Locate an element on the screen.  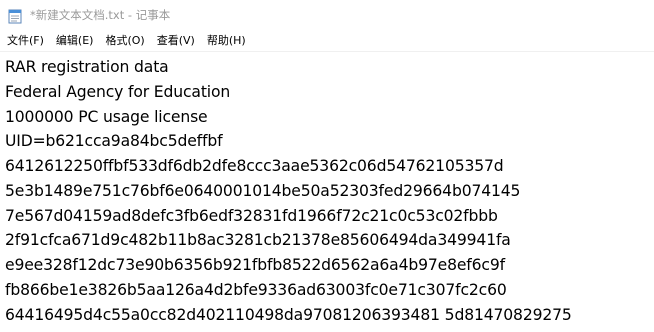
window-title: *新建文本文档.txt - 记事本 is located at coordinates (100, 15).